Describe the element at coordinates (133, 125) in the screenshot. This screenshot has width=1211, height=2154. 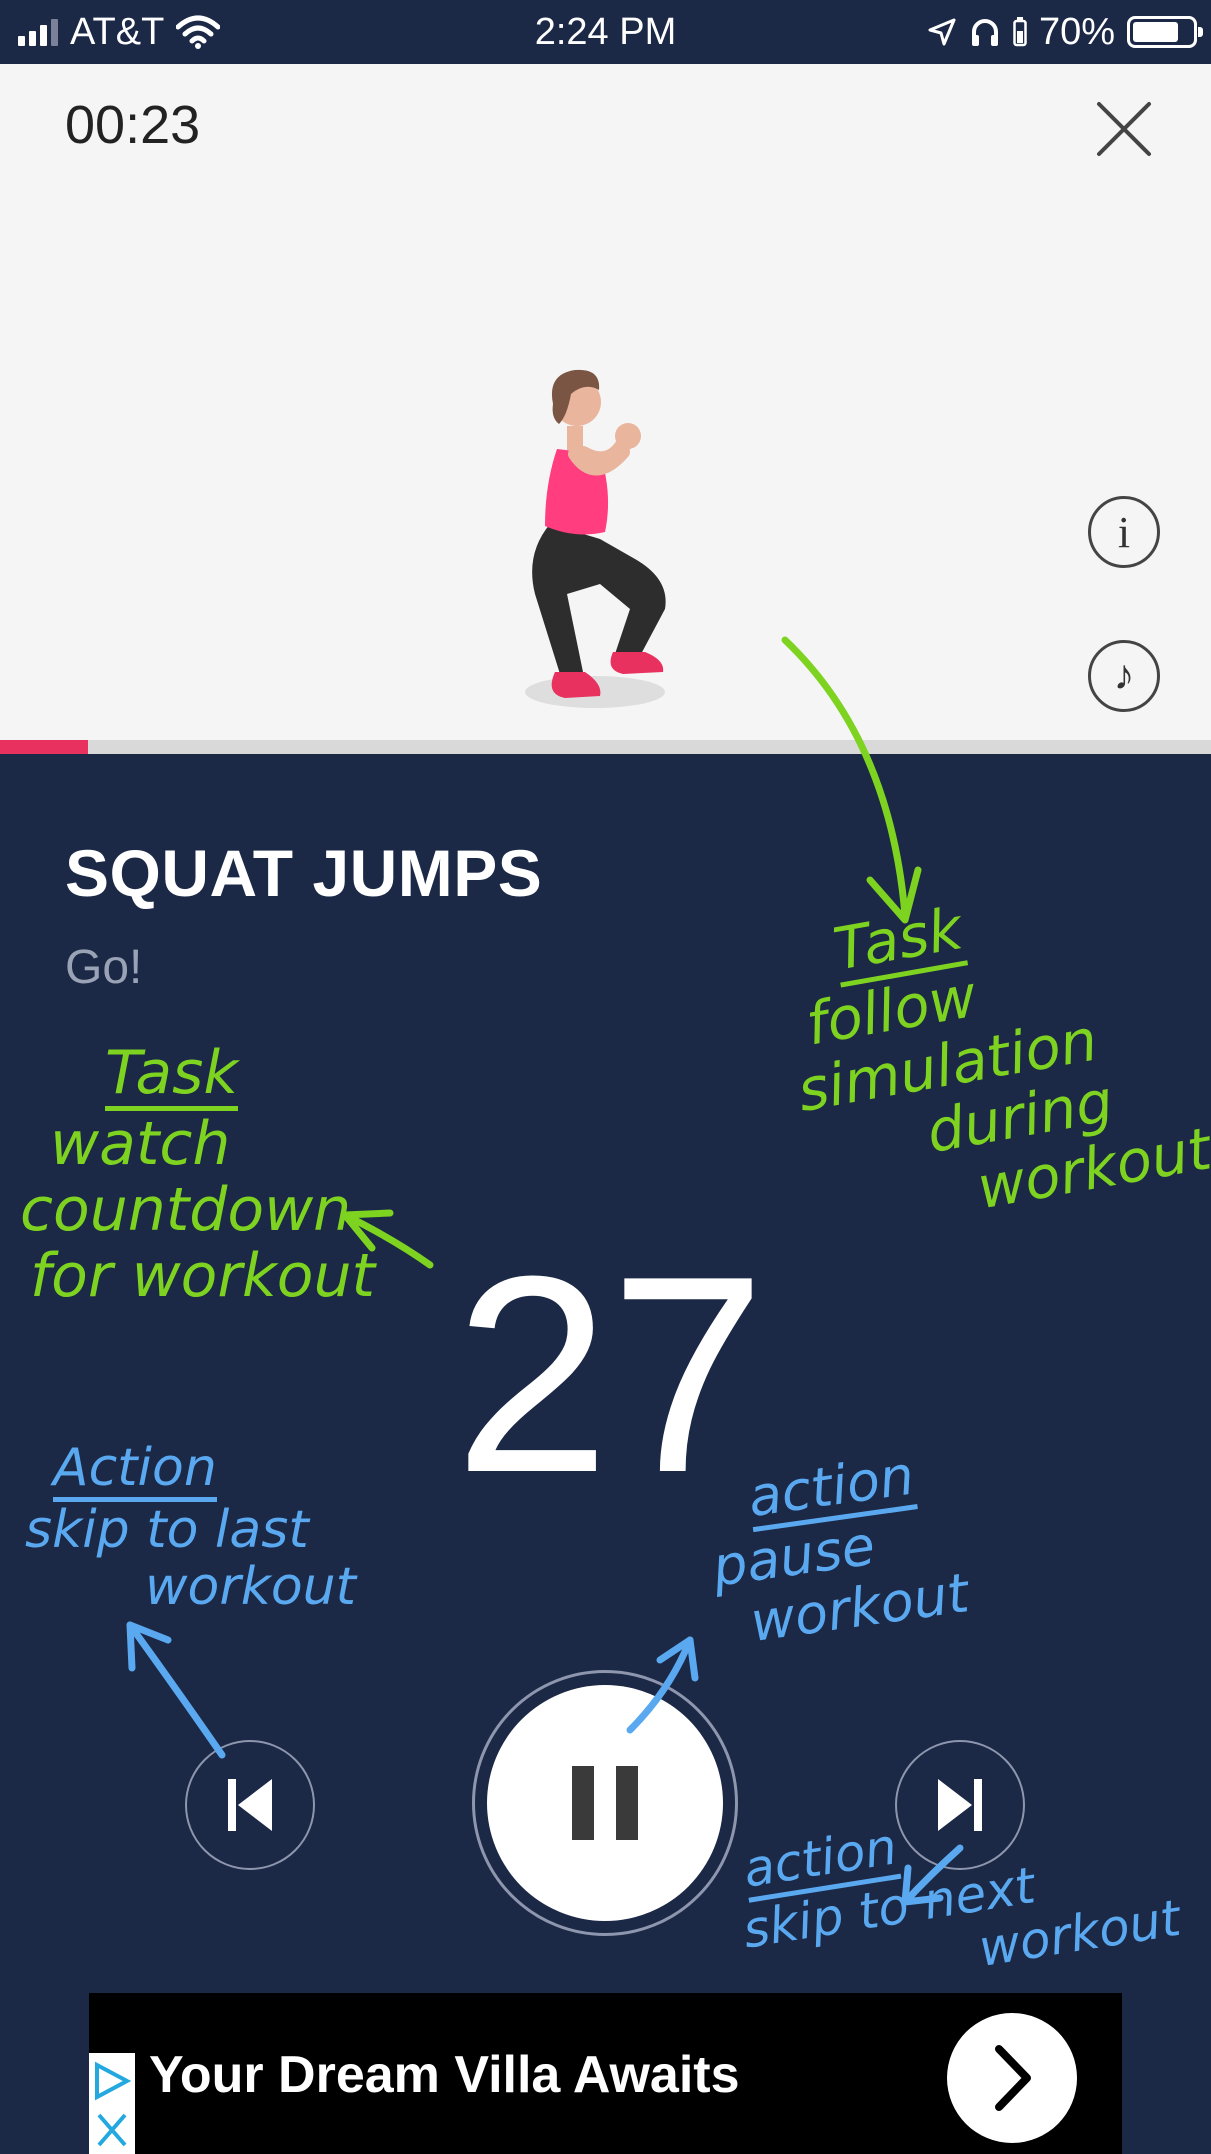
I see `elapsed-timer: 00:23` at that location.